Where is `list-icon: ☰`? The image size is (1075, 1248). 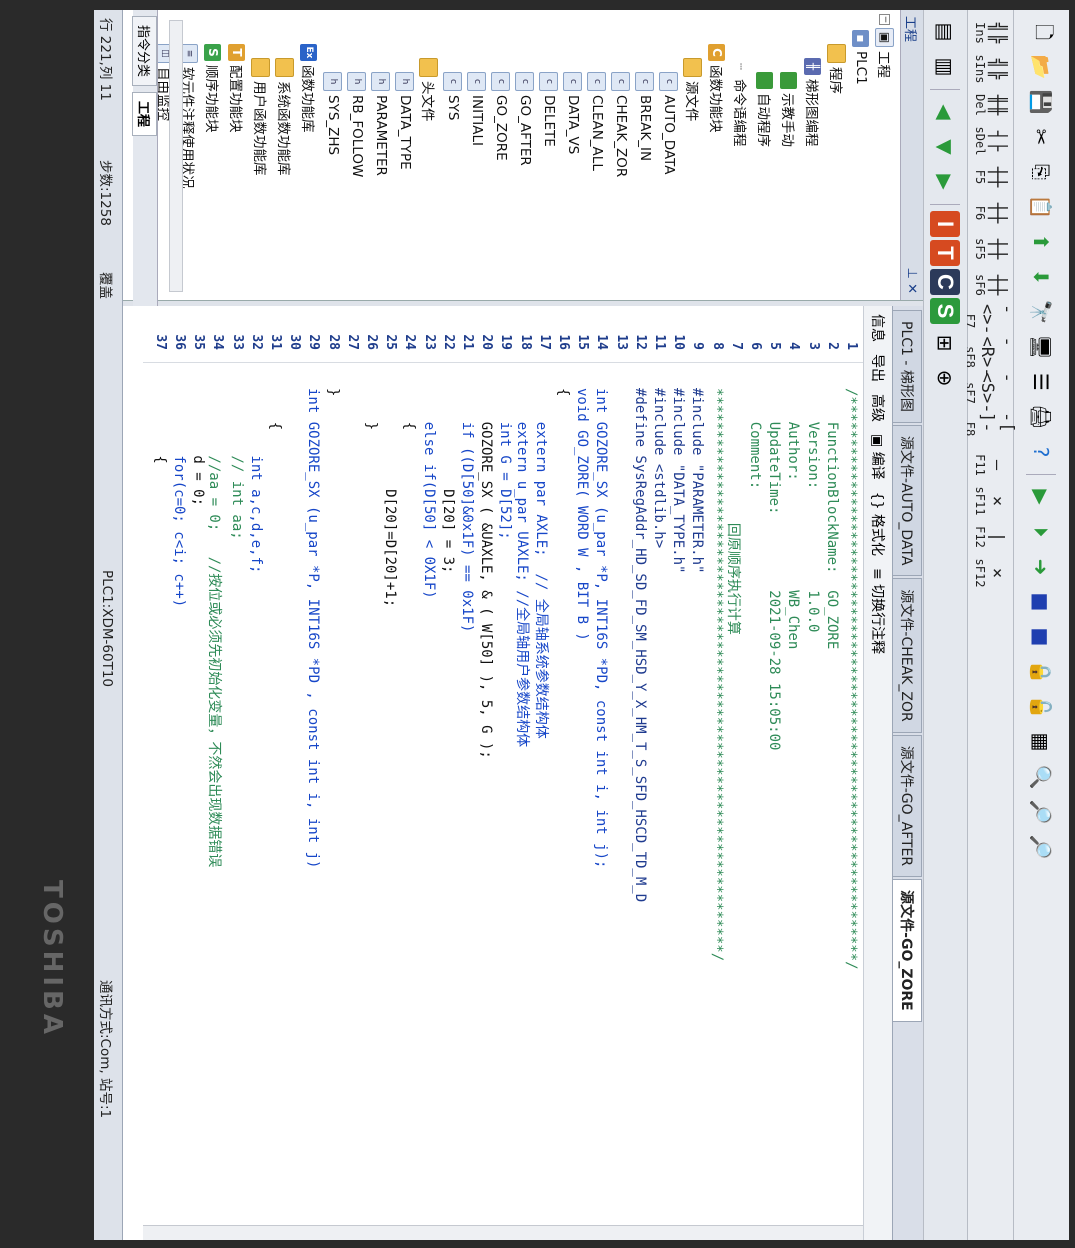
list-icon: ☰ is located at coordinates (1042, 382).